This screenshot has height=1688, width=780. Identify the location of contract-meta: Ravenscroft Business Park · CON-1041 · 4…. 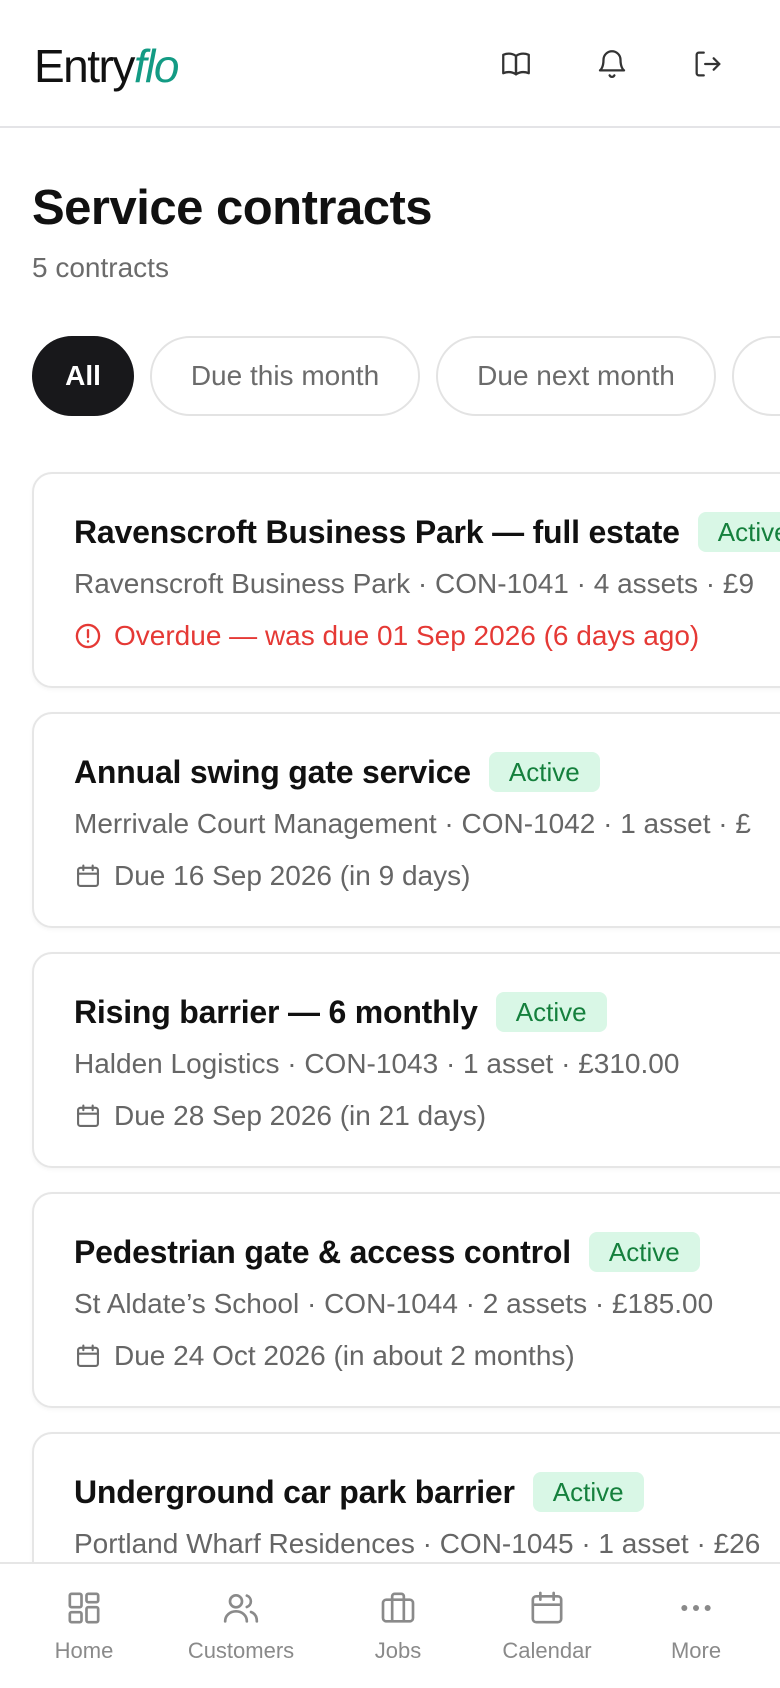
(414, 583).